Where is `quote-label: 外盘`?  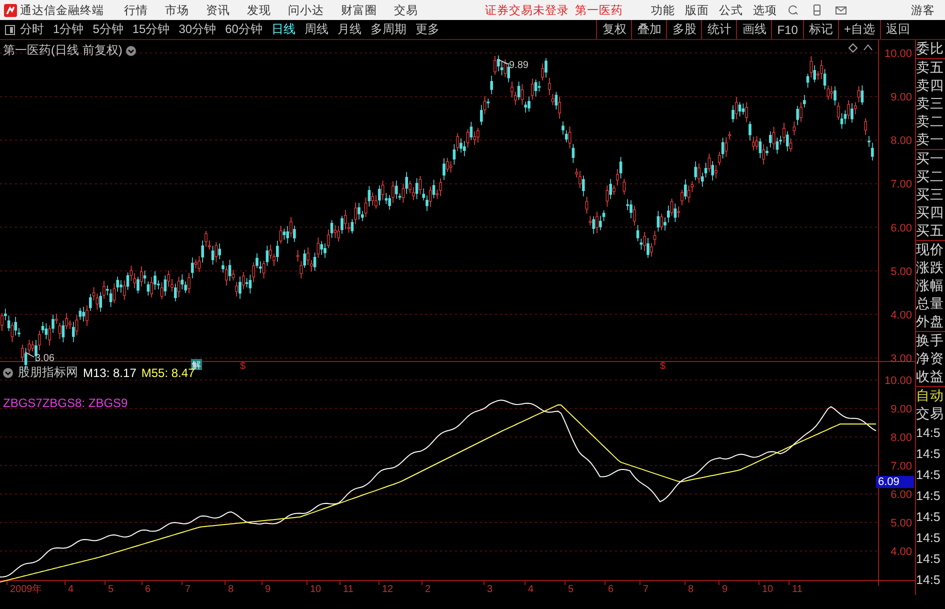
quote-label: 外盘 is located at coordinates (930, 322).